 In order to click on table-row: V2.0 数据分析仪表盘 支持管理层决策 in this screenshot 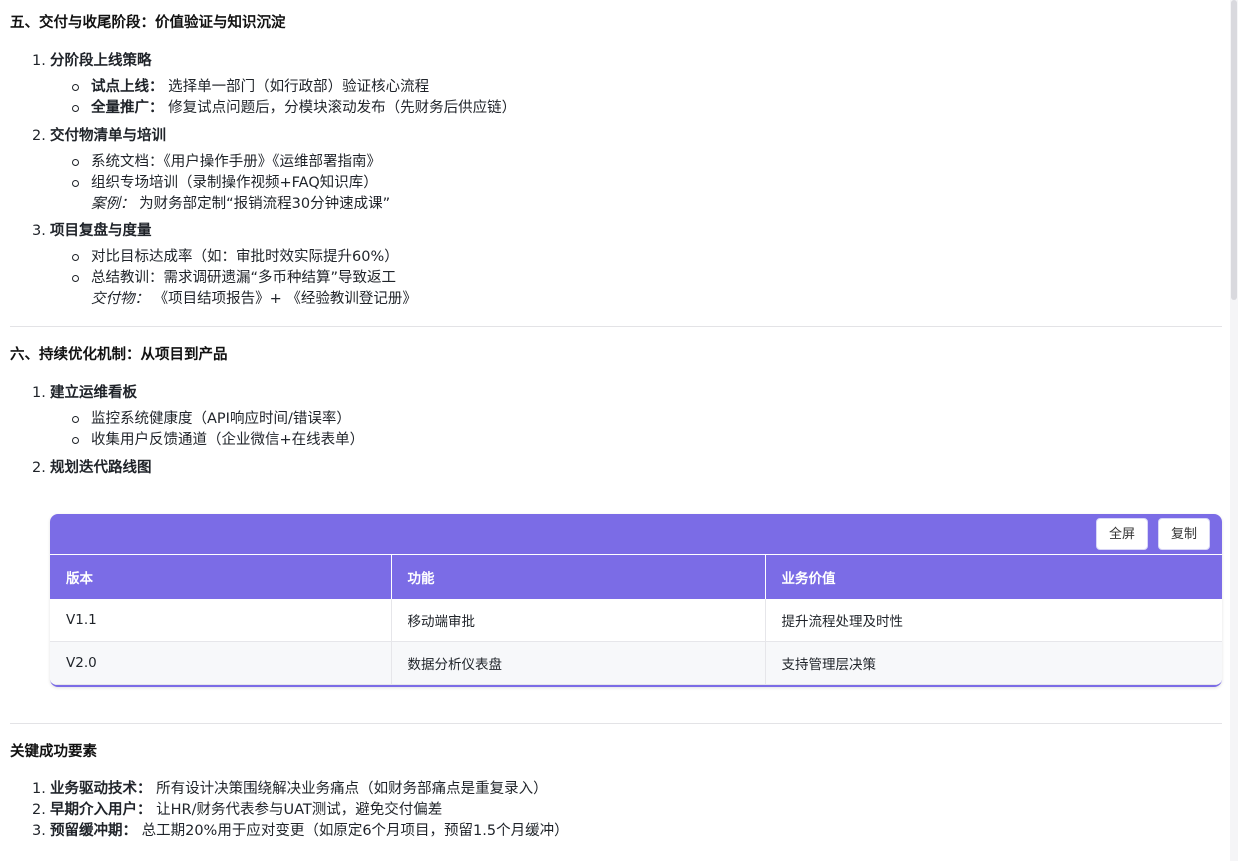, I will do `click(636, 663)`.